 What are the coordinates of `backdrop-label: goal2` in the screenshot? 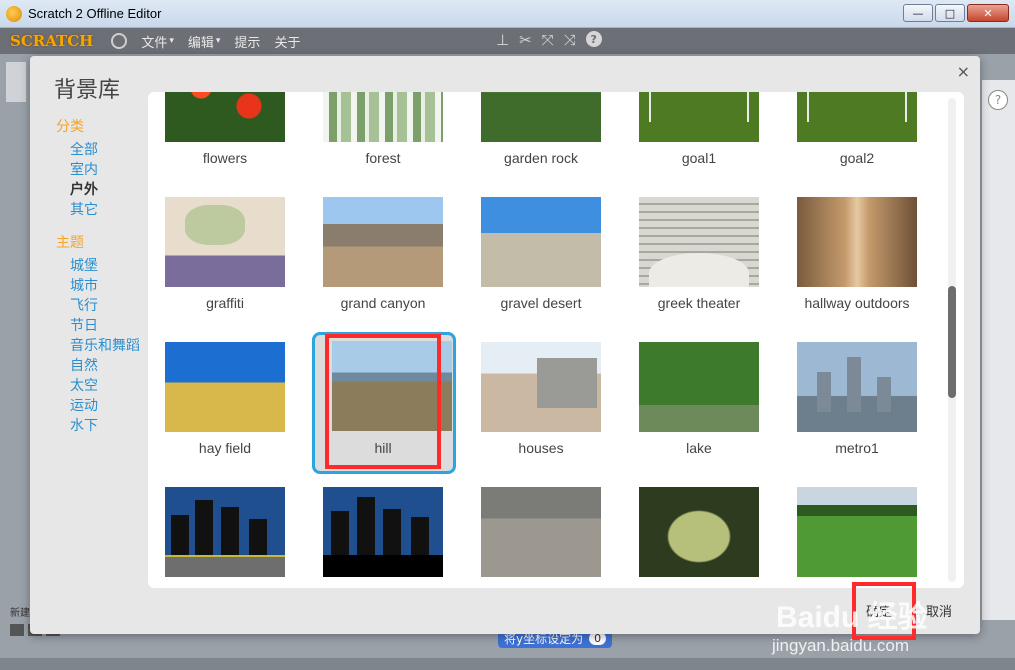 It's located at (857, 158).